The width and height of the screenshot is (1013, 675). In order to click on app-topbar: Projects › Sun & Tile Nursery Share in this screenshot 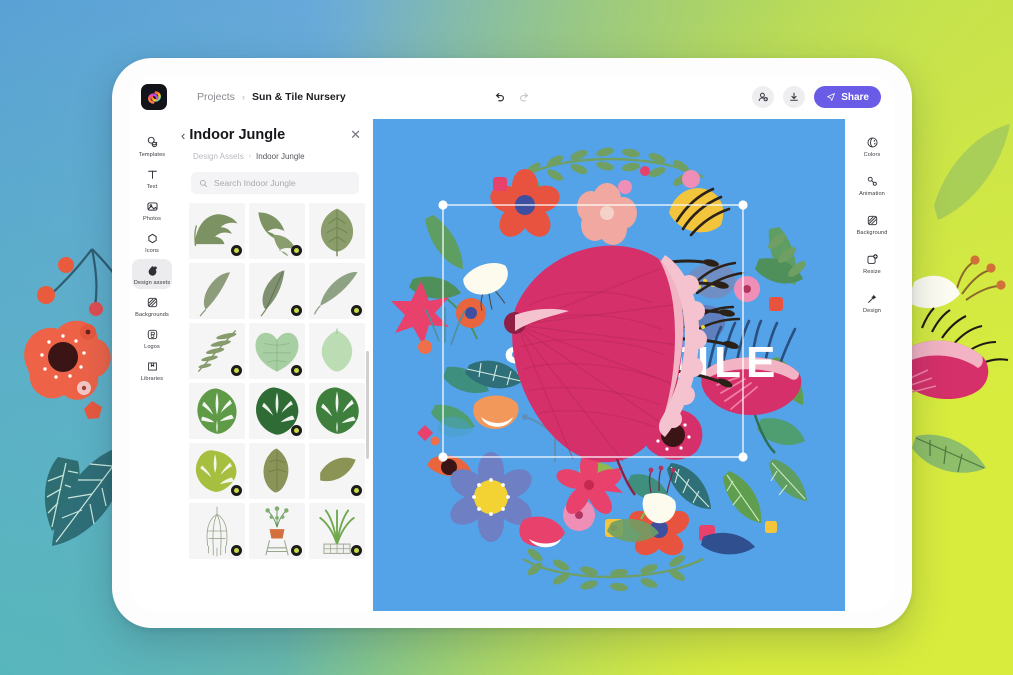, I will do `click(512, 97)`.